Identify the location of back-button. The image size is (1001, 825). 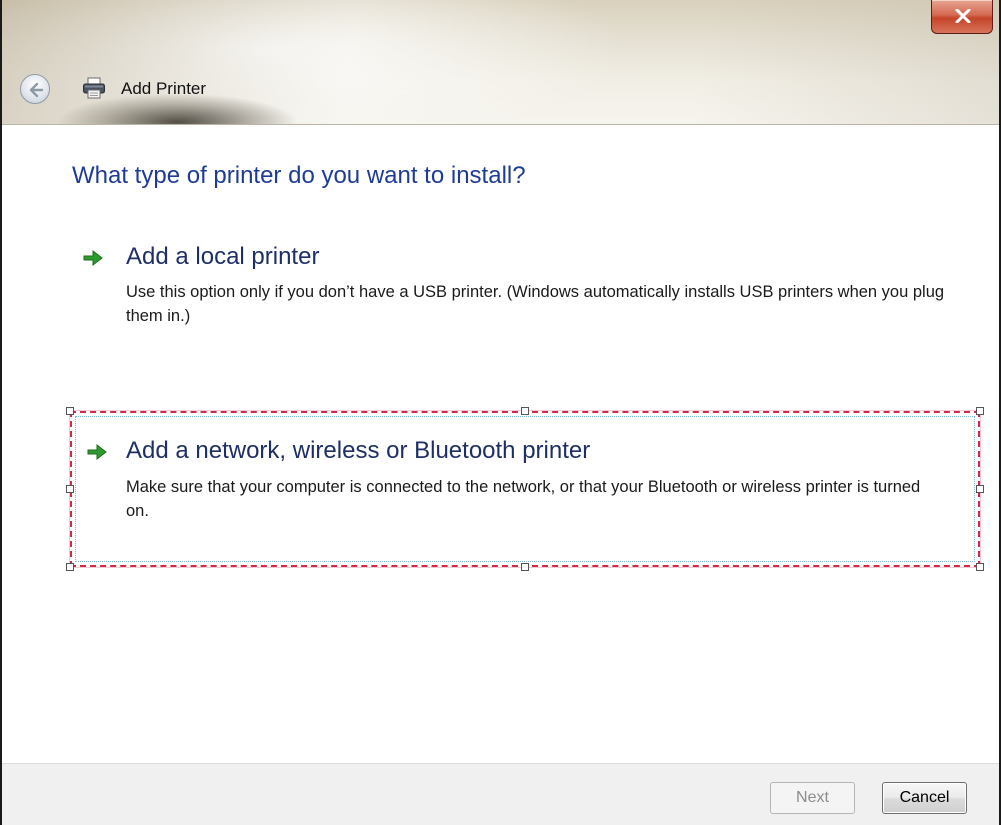
(35, 89).